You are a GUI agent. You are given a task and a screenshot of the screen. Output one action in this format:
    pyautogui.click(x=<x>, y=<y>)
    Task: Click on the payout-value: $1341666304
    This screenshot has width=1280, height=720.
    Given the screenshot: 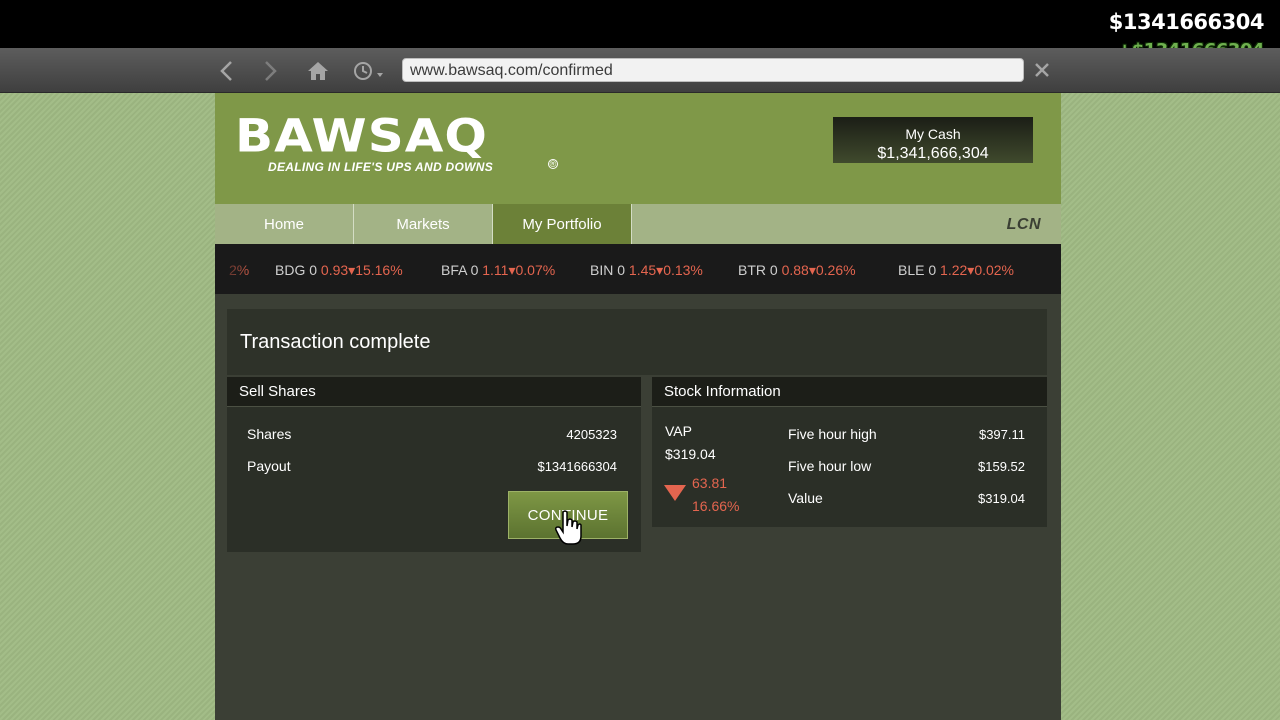 What is the action you would take?
    pyautogui.click(x=577, y=466)
    